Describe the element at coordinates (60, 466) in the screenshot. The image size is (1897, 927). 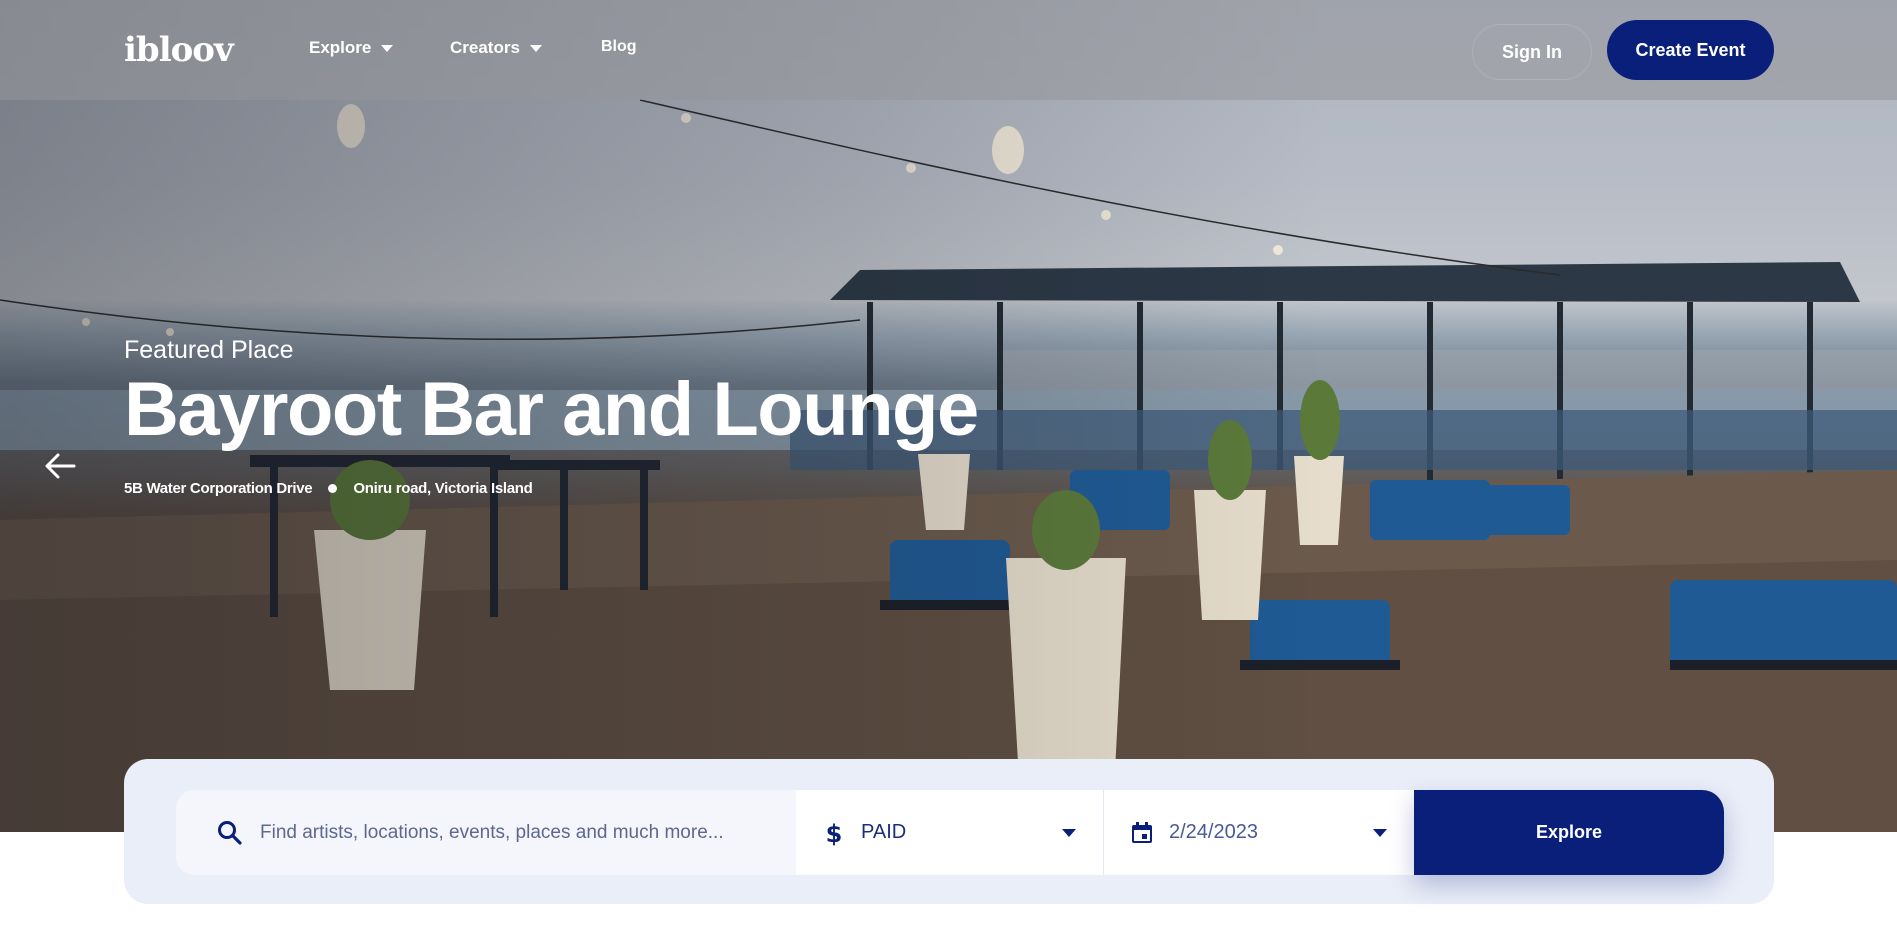
I see `arrow-left-icon` at that location.